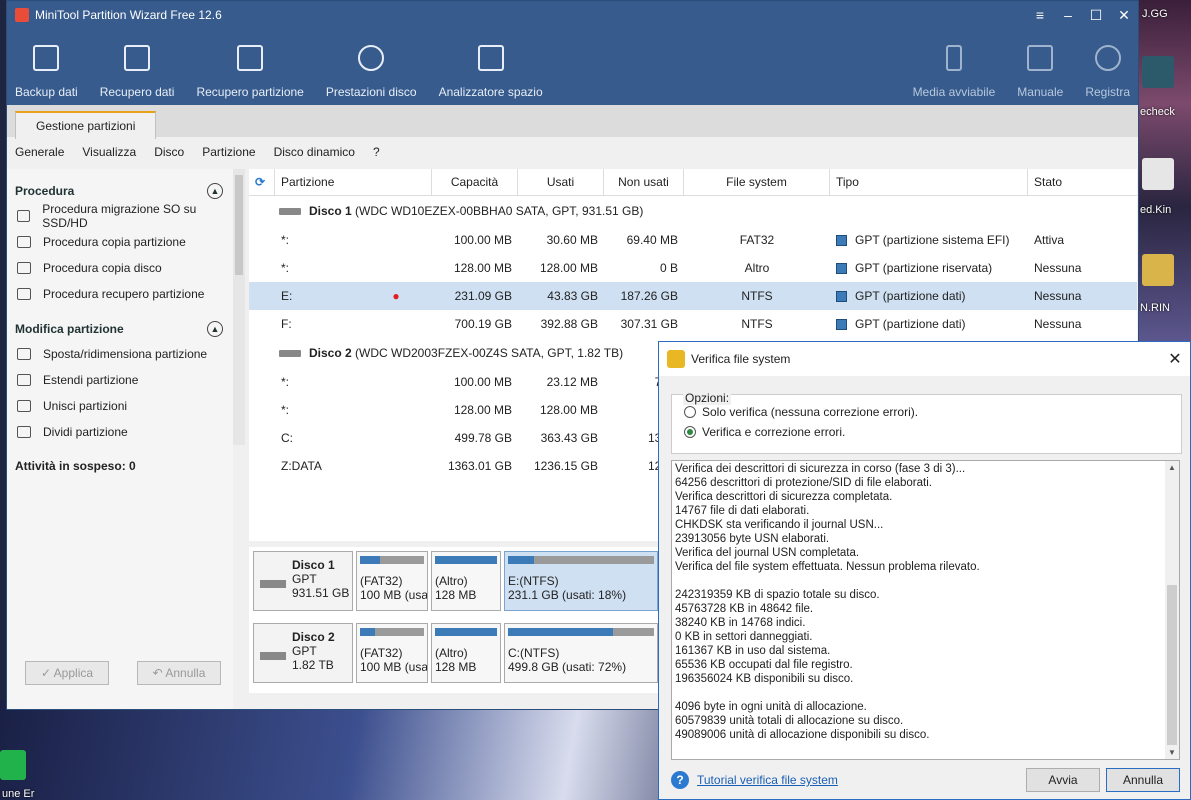 Image resolution: width=1191 pixels, height=800 pixels. Describe the element at coordinates (120, 432) in the screenshot. I see `sidebar-item-split: Dividi partizione` at that location.